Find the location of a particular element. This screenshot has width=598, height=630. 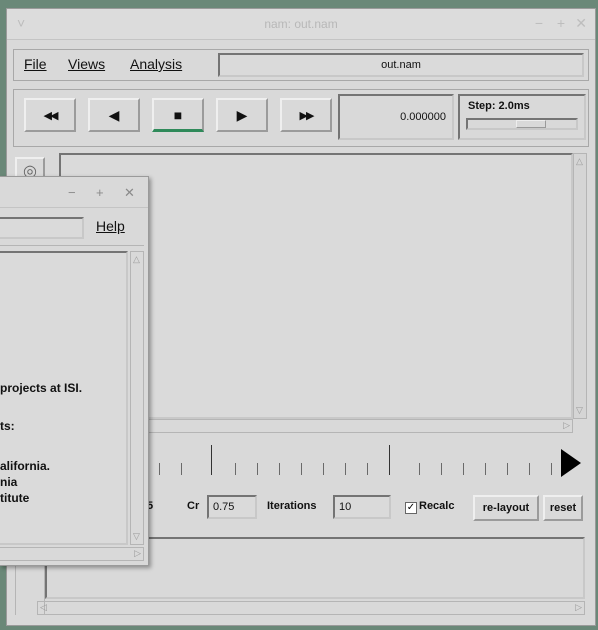

playback-toolbar: ◀◀ ◀ ■ ▶ ▶▶ 0.000000 Step: 2.0ms is located at coordinates (301, 118).